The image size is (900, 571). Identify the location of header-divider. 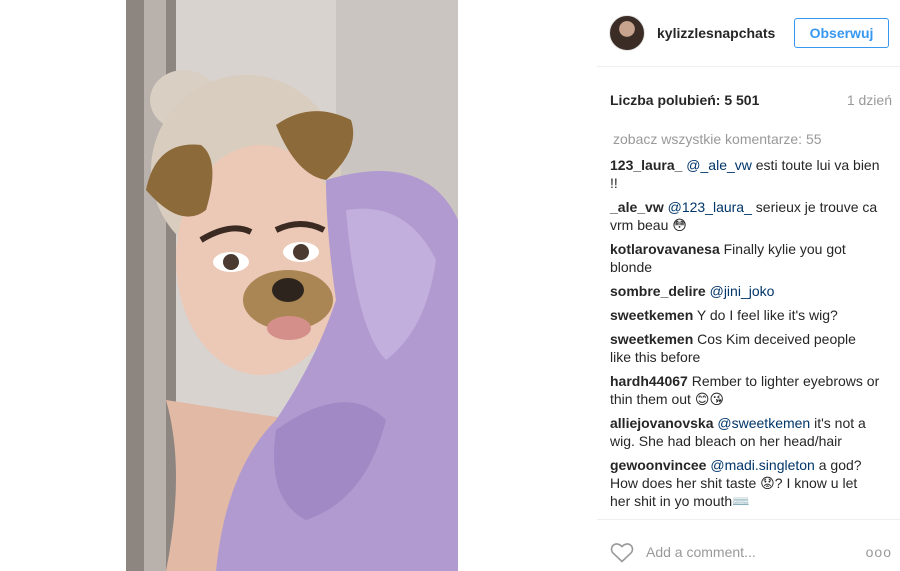
(748, 66).